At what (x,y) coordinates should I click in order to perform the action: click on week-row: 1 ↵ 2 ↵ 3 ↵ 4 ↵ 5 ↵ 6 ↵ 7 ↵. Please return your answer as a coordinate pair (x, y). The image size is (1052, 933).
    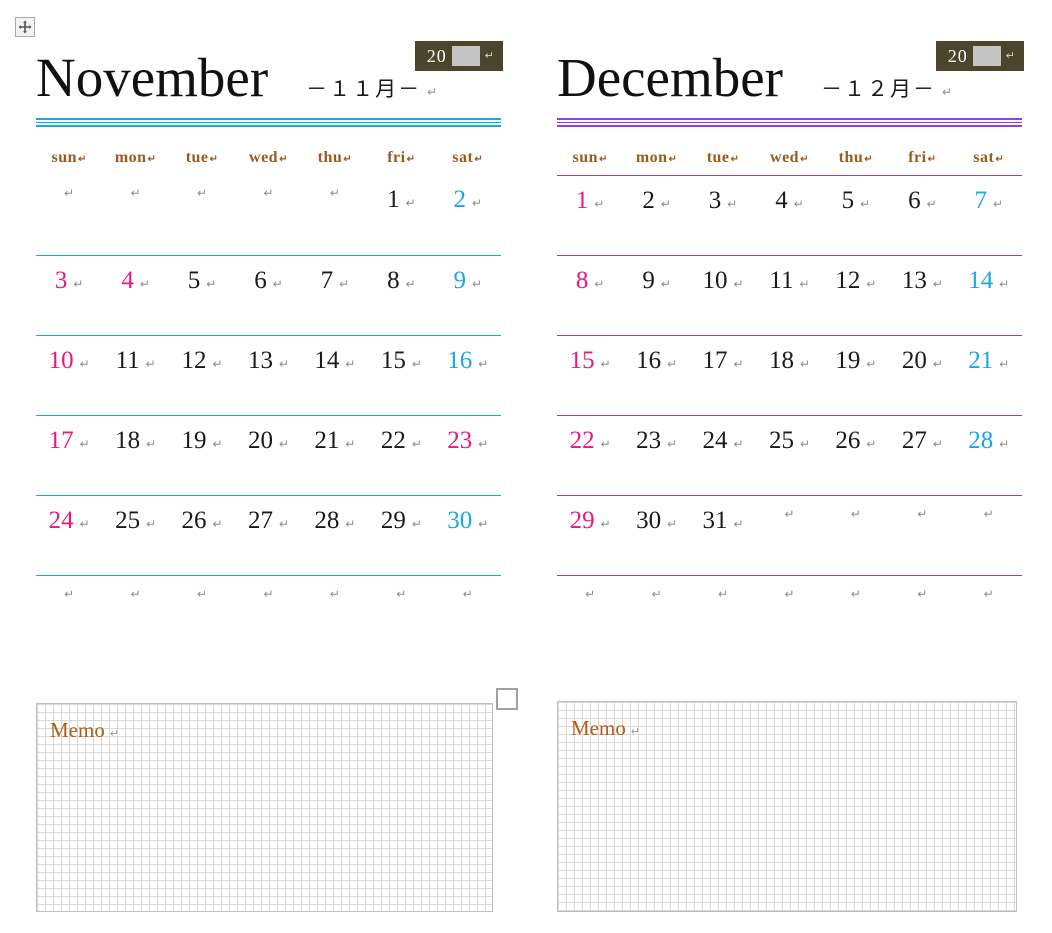
    Looking at the image, I should click on (789, 215).